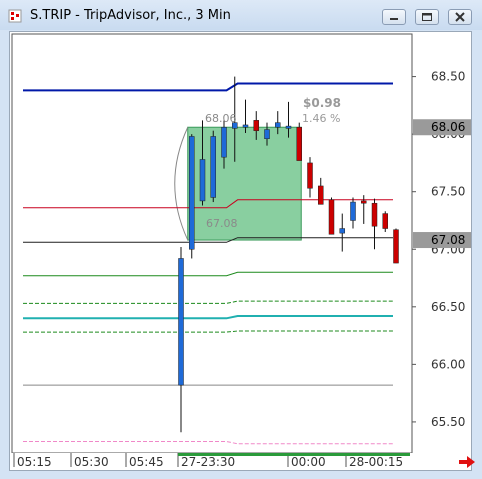  I want to click on price-label: 68.06, so click(448, 127).